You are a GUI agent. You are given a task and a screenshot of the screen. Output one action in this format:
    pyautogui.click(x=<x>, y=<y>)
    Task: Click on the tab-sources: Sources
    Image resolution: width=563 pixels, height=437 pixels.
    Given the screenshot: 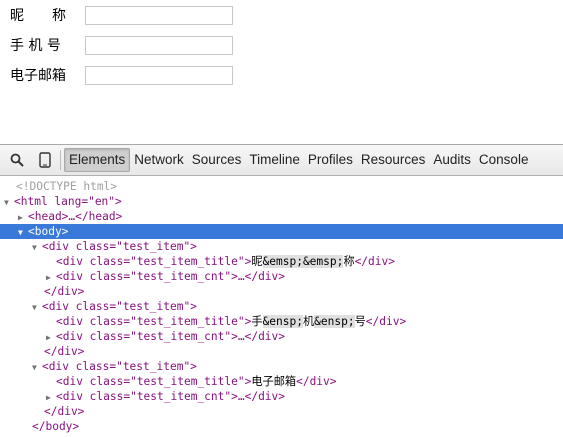 What is the action you would take?
    pyautogui.click(x=217, y=160)
    